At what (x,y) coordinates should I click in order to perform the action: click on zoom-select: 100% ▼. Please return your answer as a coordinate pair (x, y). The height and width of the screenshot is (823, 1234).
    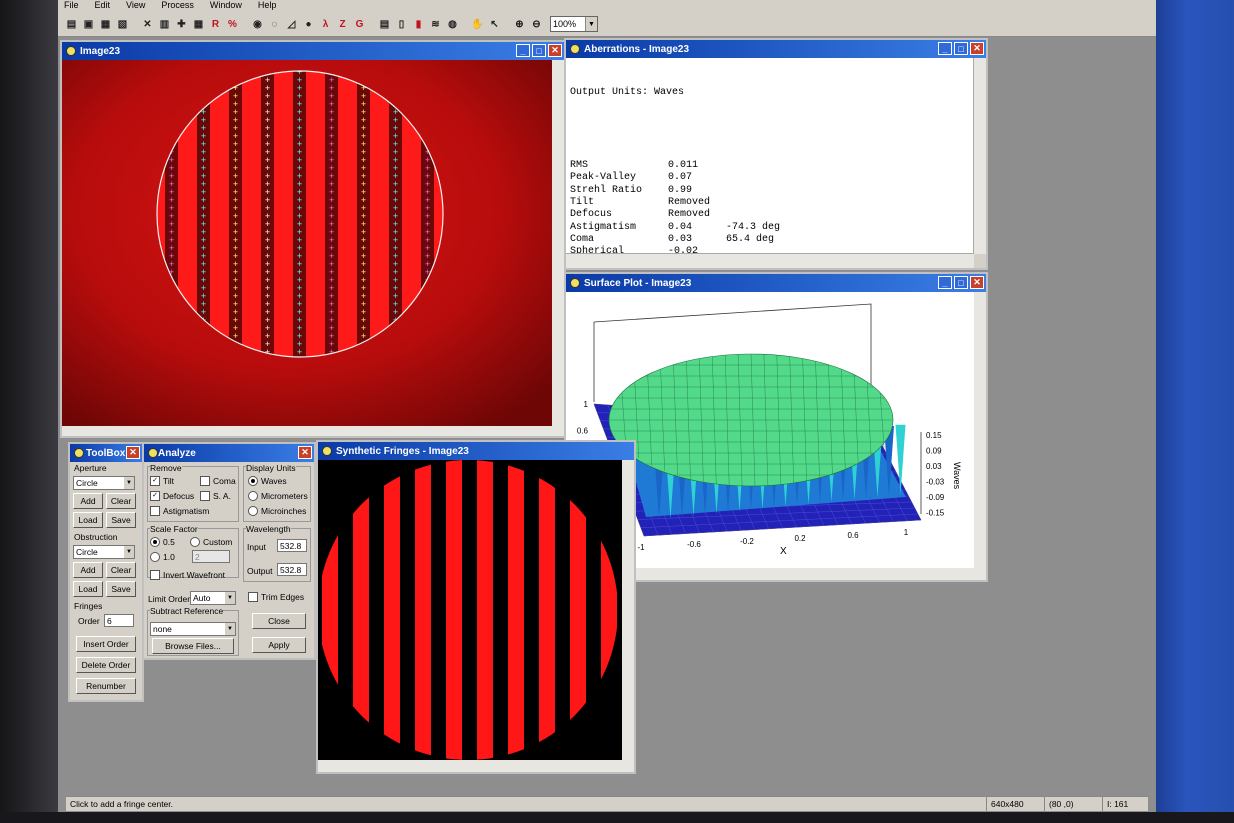
    Looking at the image, I should click on (574, 24).